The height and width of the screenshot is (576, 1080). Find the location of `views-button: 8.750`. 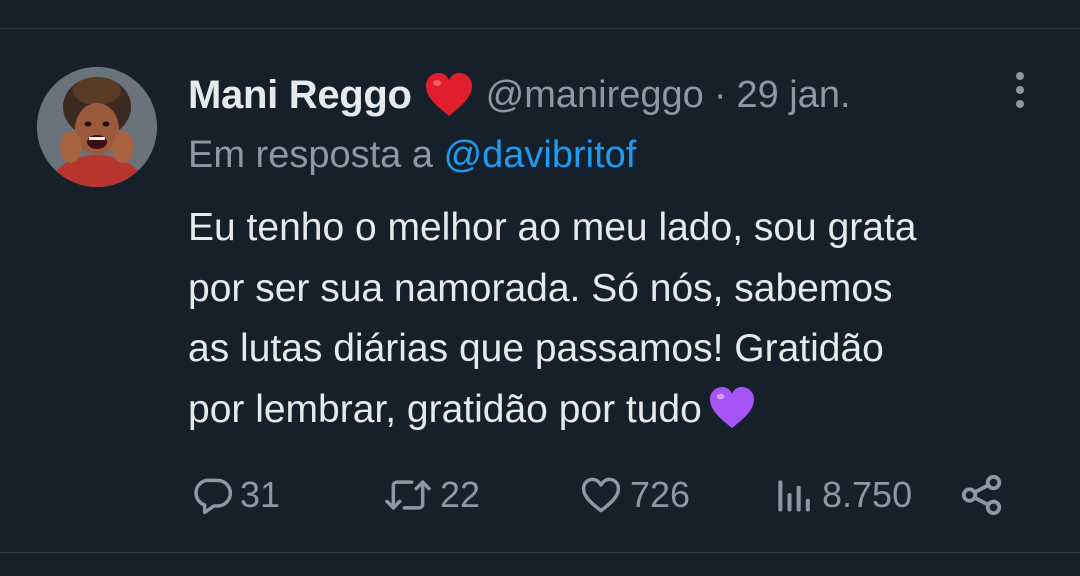

views-button: 8.750 is located at coordinates (841, 495).